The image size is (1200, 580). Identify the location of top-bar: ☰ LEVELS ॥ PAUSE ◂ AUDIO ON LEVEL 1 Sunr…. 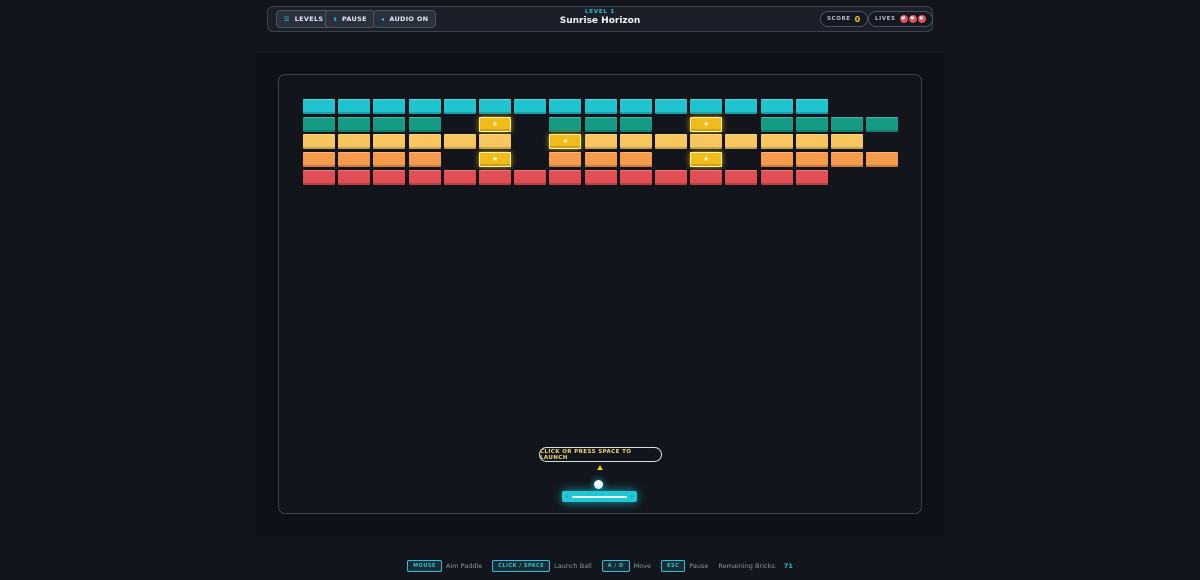
(600, 19).